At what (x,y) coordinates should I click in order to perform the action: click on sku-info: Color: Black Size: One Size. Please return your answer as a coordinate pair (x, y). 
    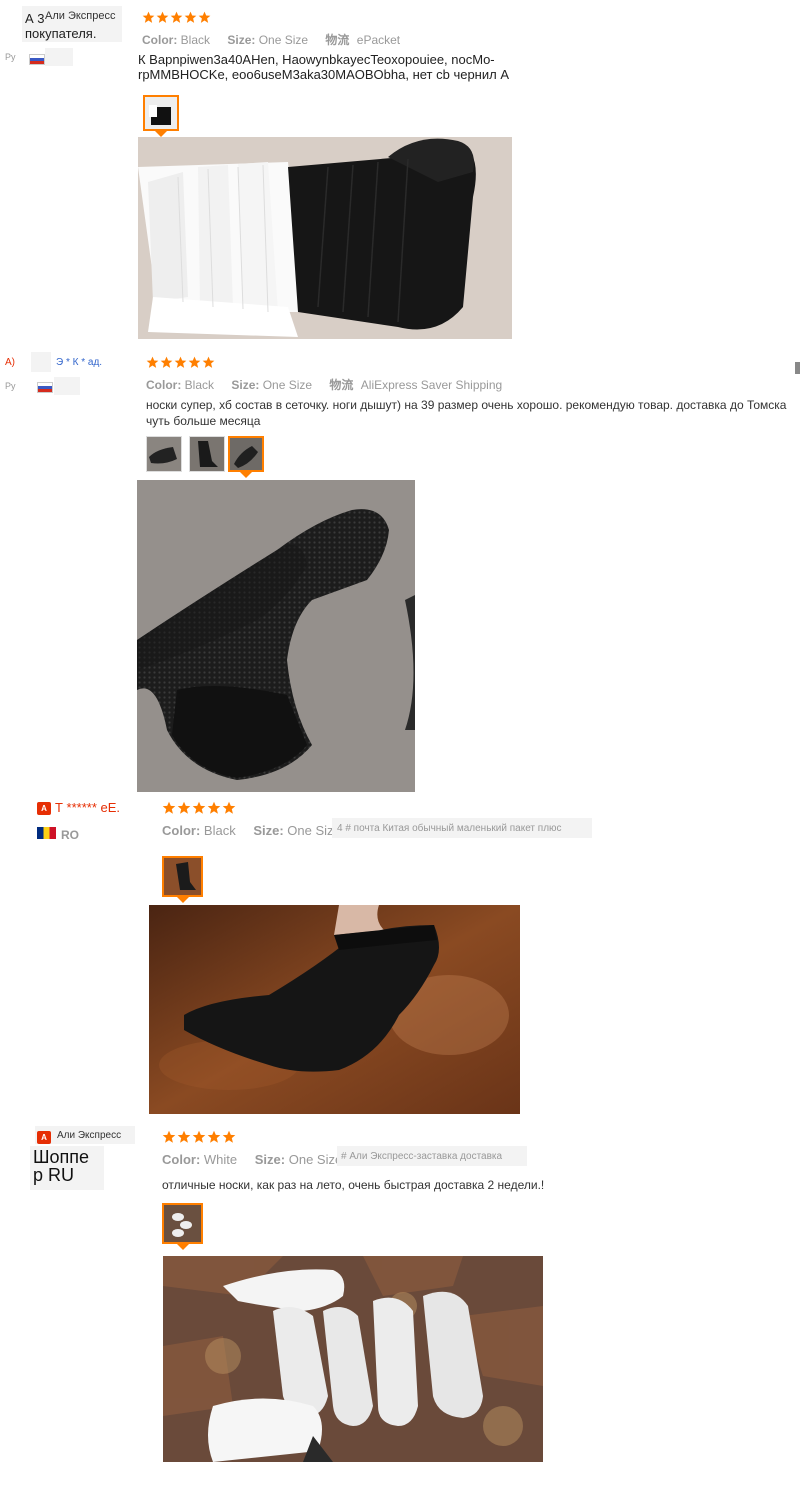
    Looking at the image, I should click on (251, 830).